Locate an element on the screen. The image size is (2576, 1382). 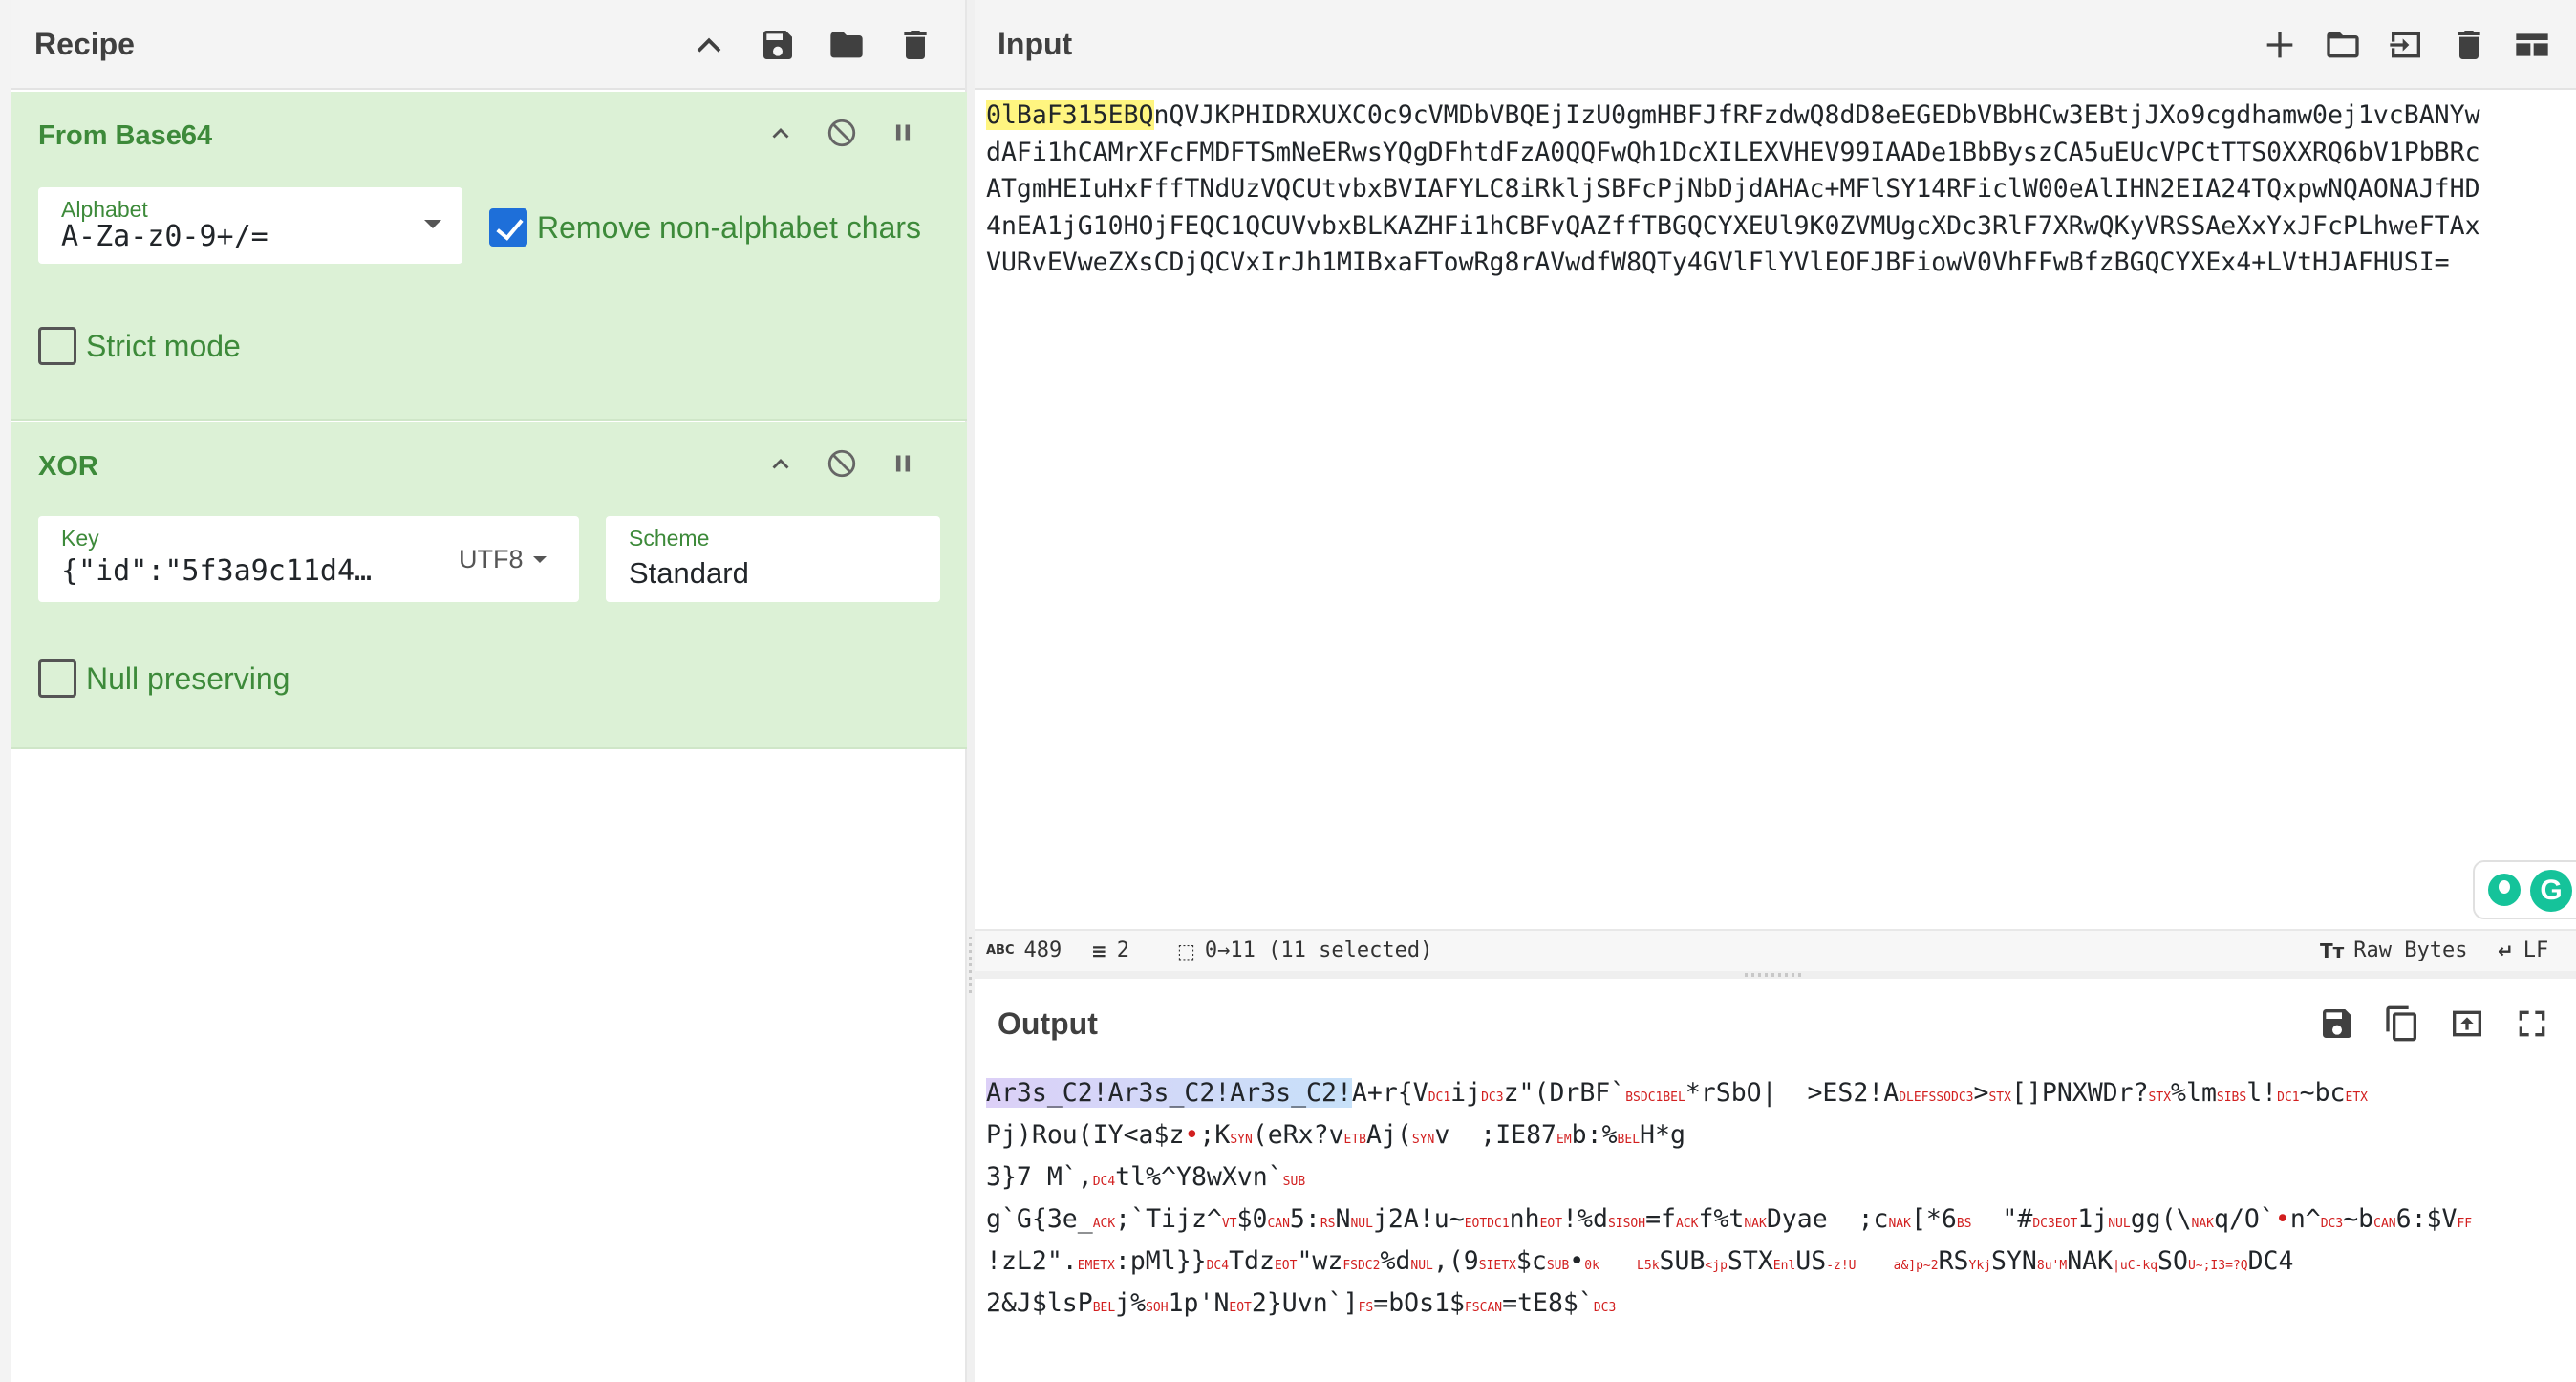
input-header: Input is located at coordinates (1775, 45).